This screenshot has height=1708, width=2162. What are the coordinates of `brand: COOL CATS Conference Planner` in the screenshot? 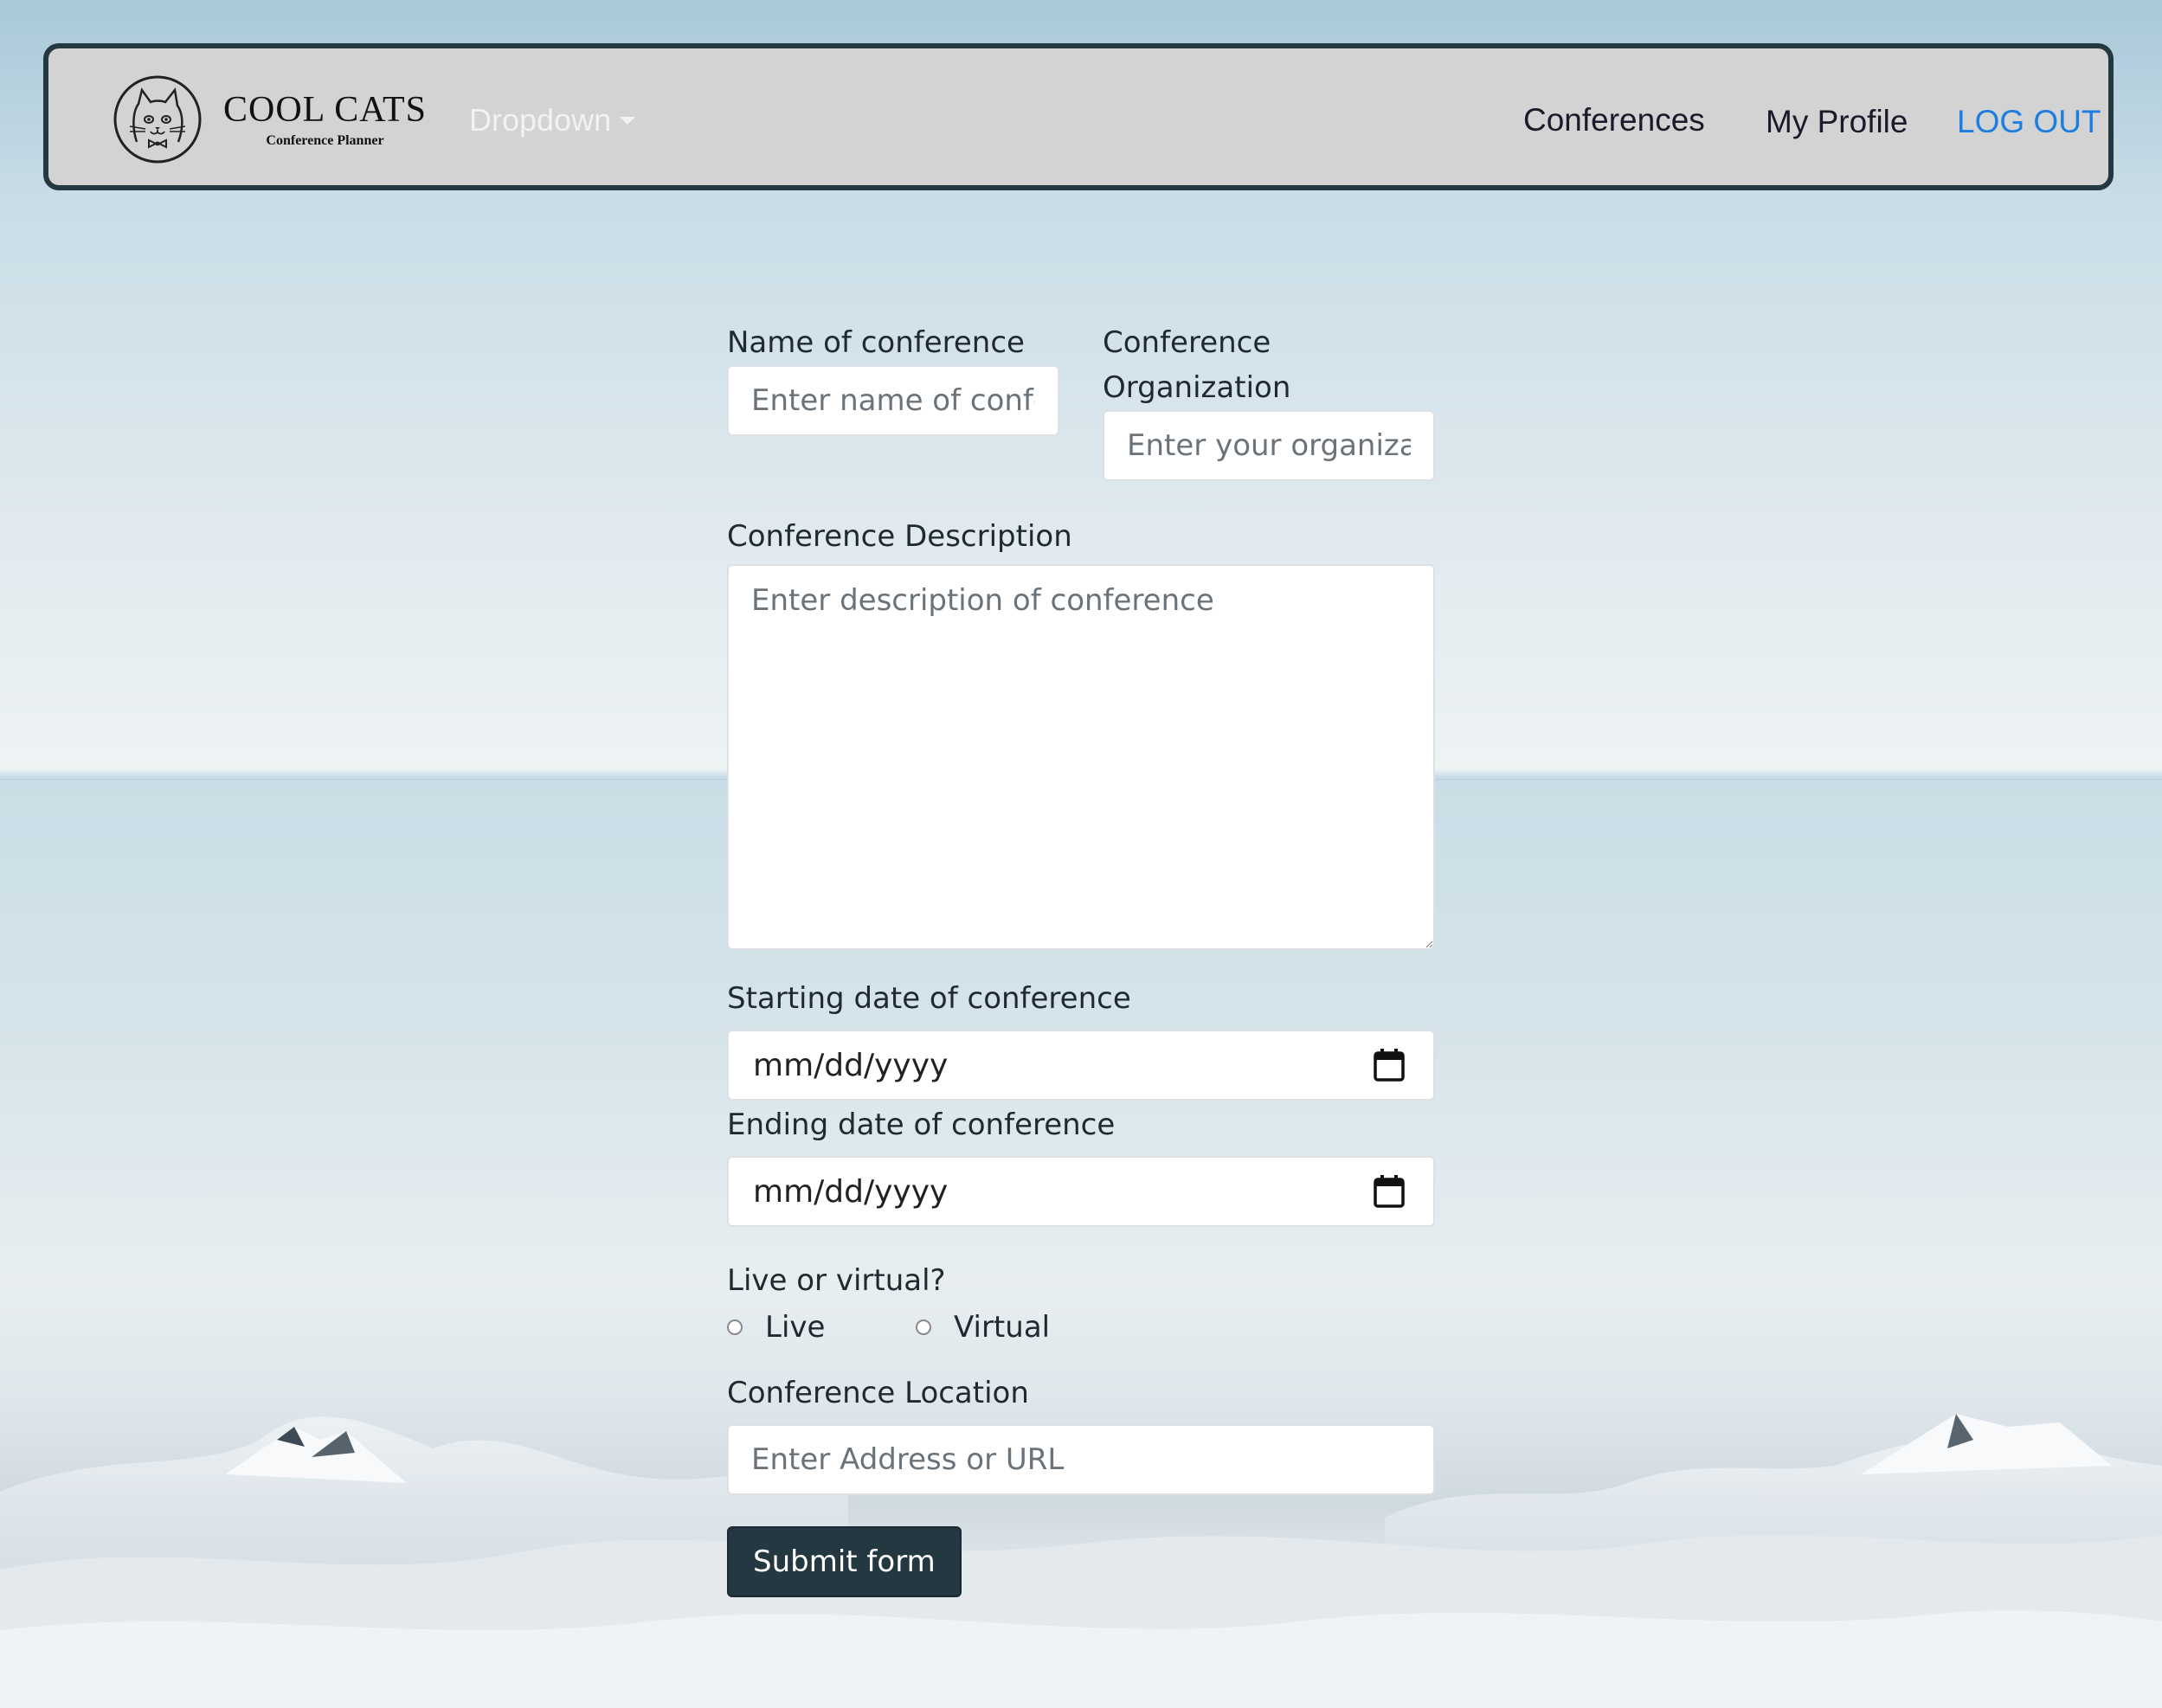 It's located at (270, 119).